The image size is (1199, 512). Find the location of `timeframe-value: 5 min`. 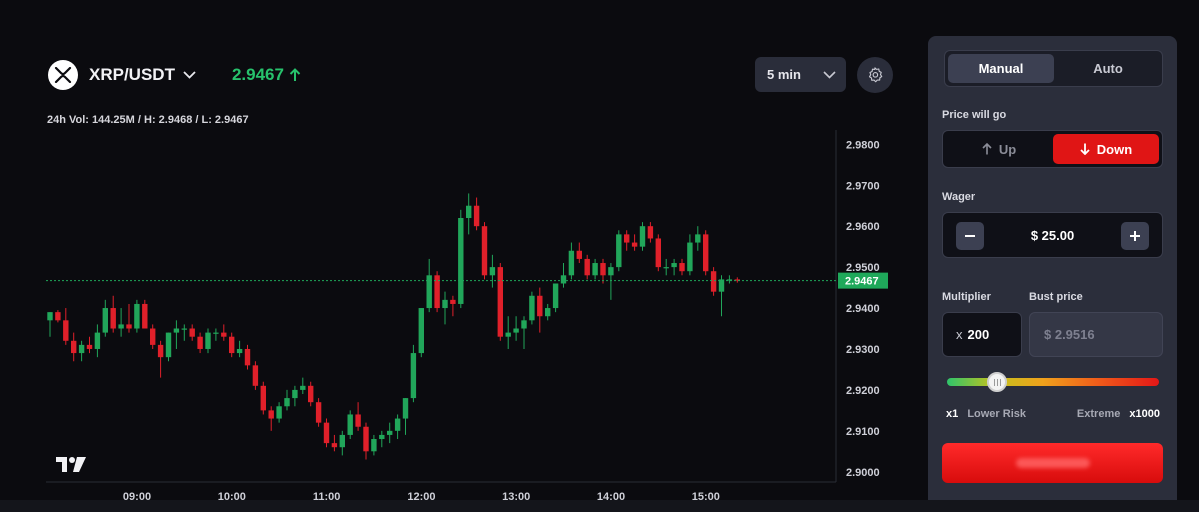

timeframe-value: 5 min is located at coordinates (784, 74).